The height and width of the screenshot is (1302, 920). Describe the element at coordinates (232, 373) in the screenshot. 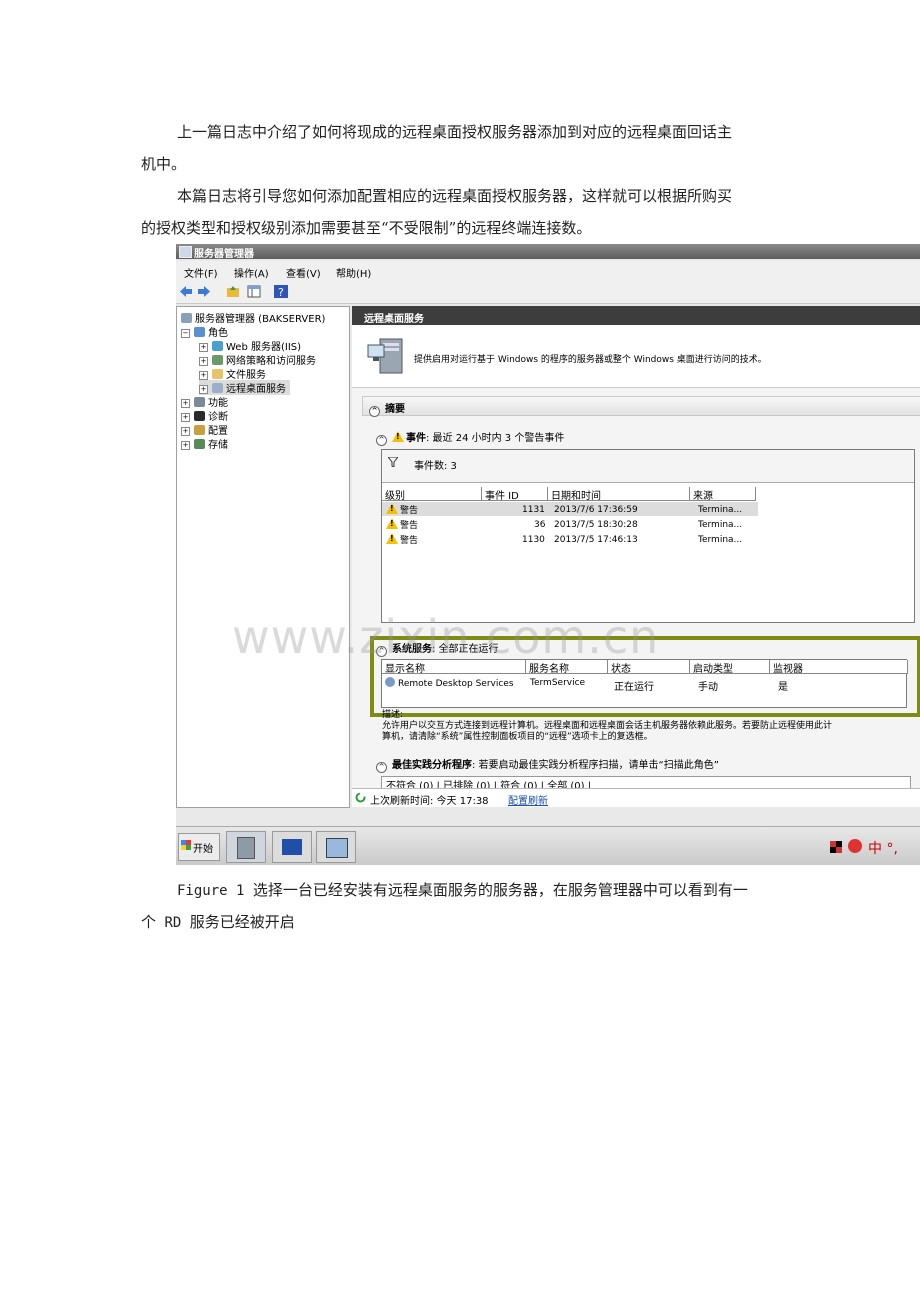

I see `tree-file-services: + 文件服务` at that location.